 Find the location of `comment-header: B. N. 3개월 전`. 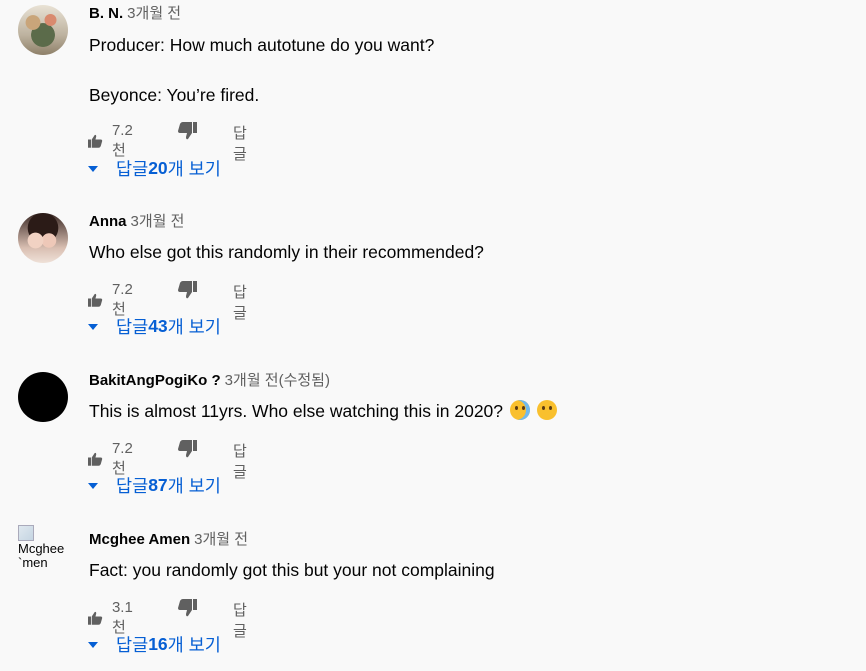

comment-header: B. N. 3개월 전 is located at coordinates (135, 14).